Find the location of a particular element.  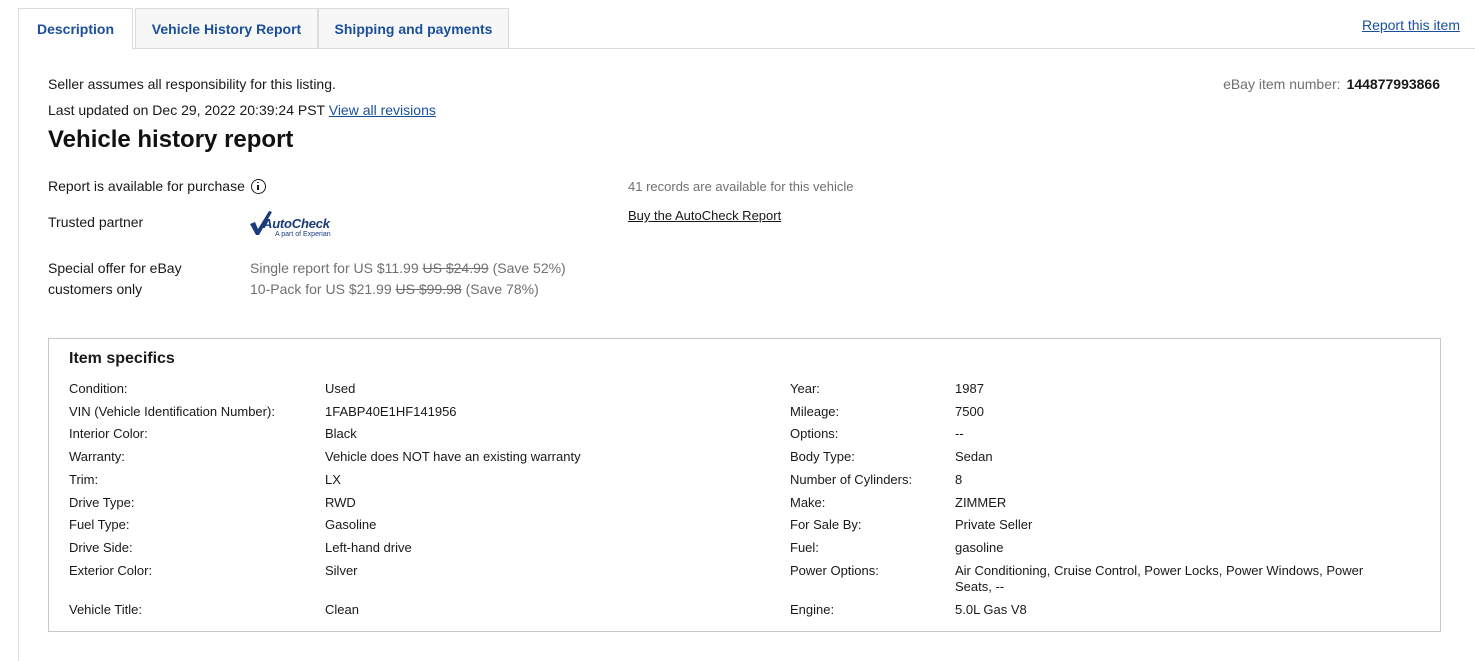

item-number-label: eBay item number: is located at coordinates (1282, 84).